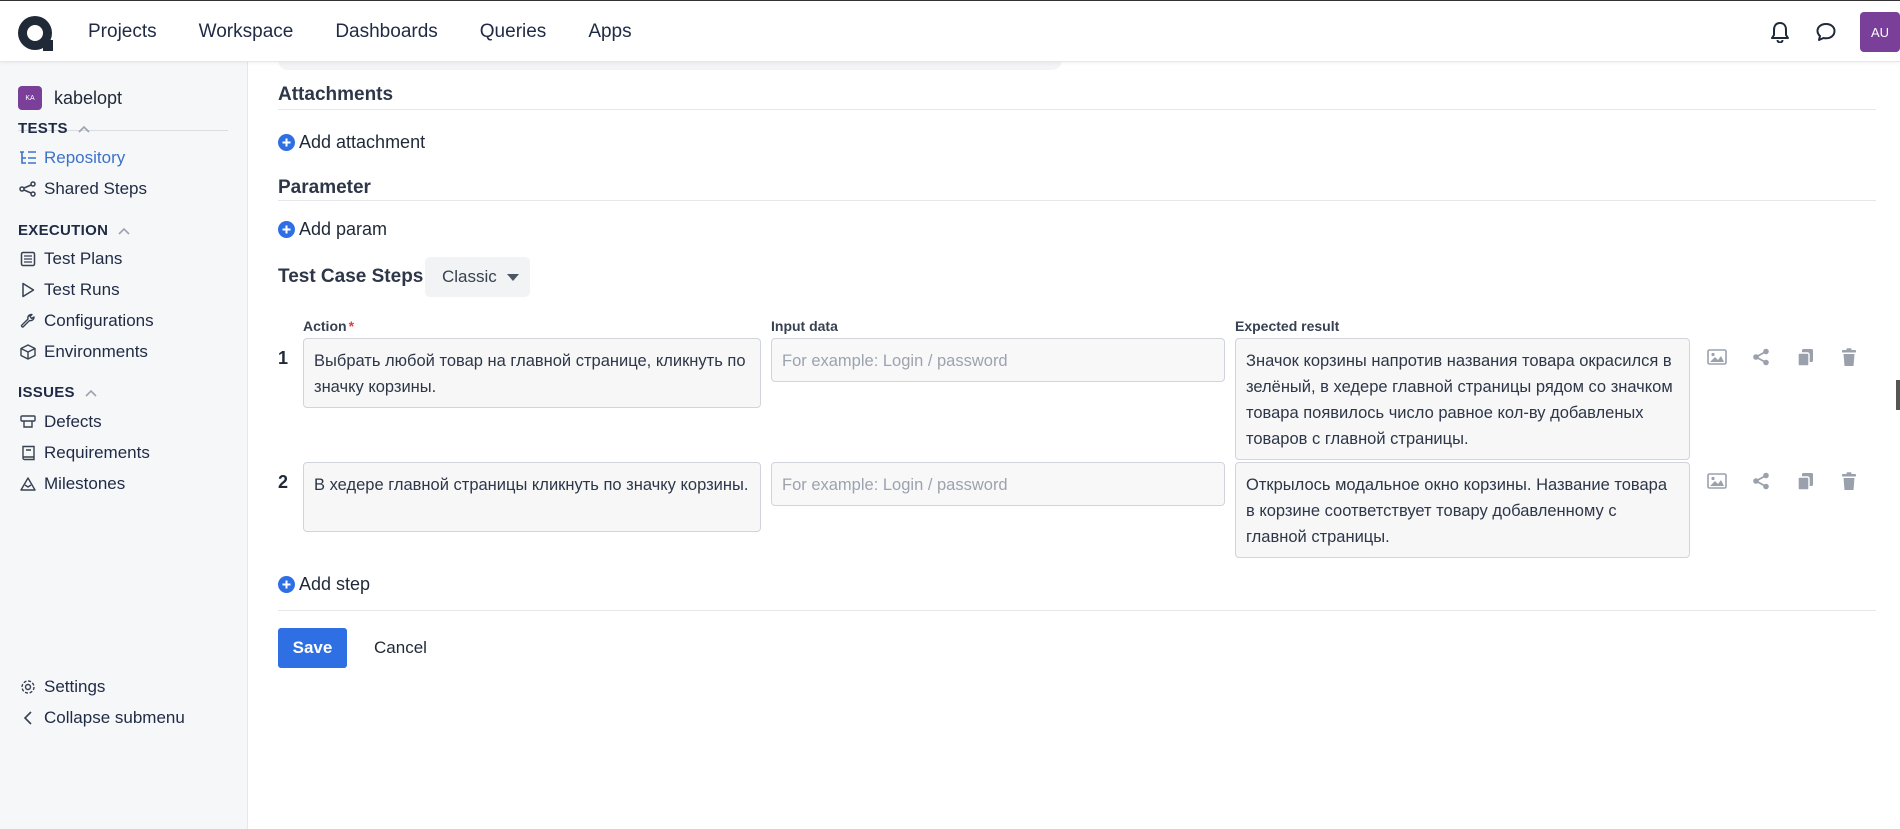 This screenshot has height=829, width=1900. What do you see at coordinates (28, 158) in the screenshot?
I see `repository-icon` at bounding box center [28, 158].